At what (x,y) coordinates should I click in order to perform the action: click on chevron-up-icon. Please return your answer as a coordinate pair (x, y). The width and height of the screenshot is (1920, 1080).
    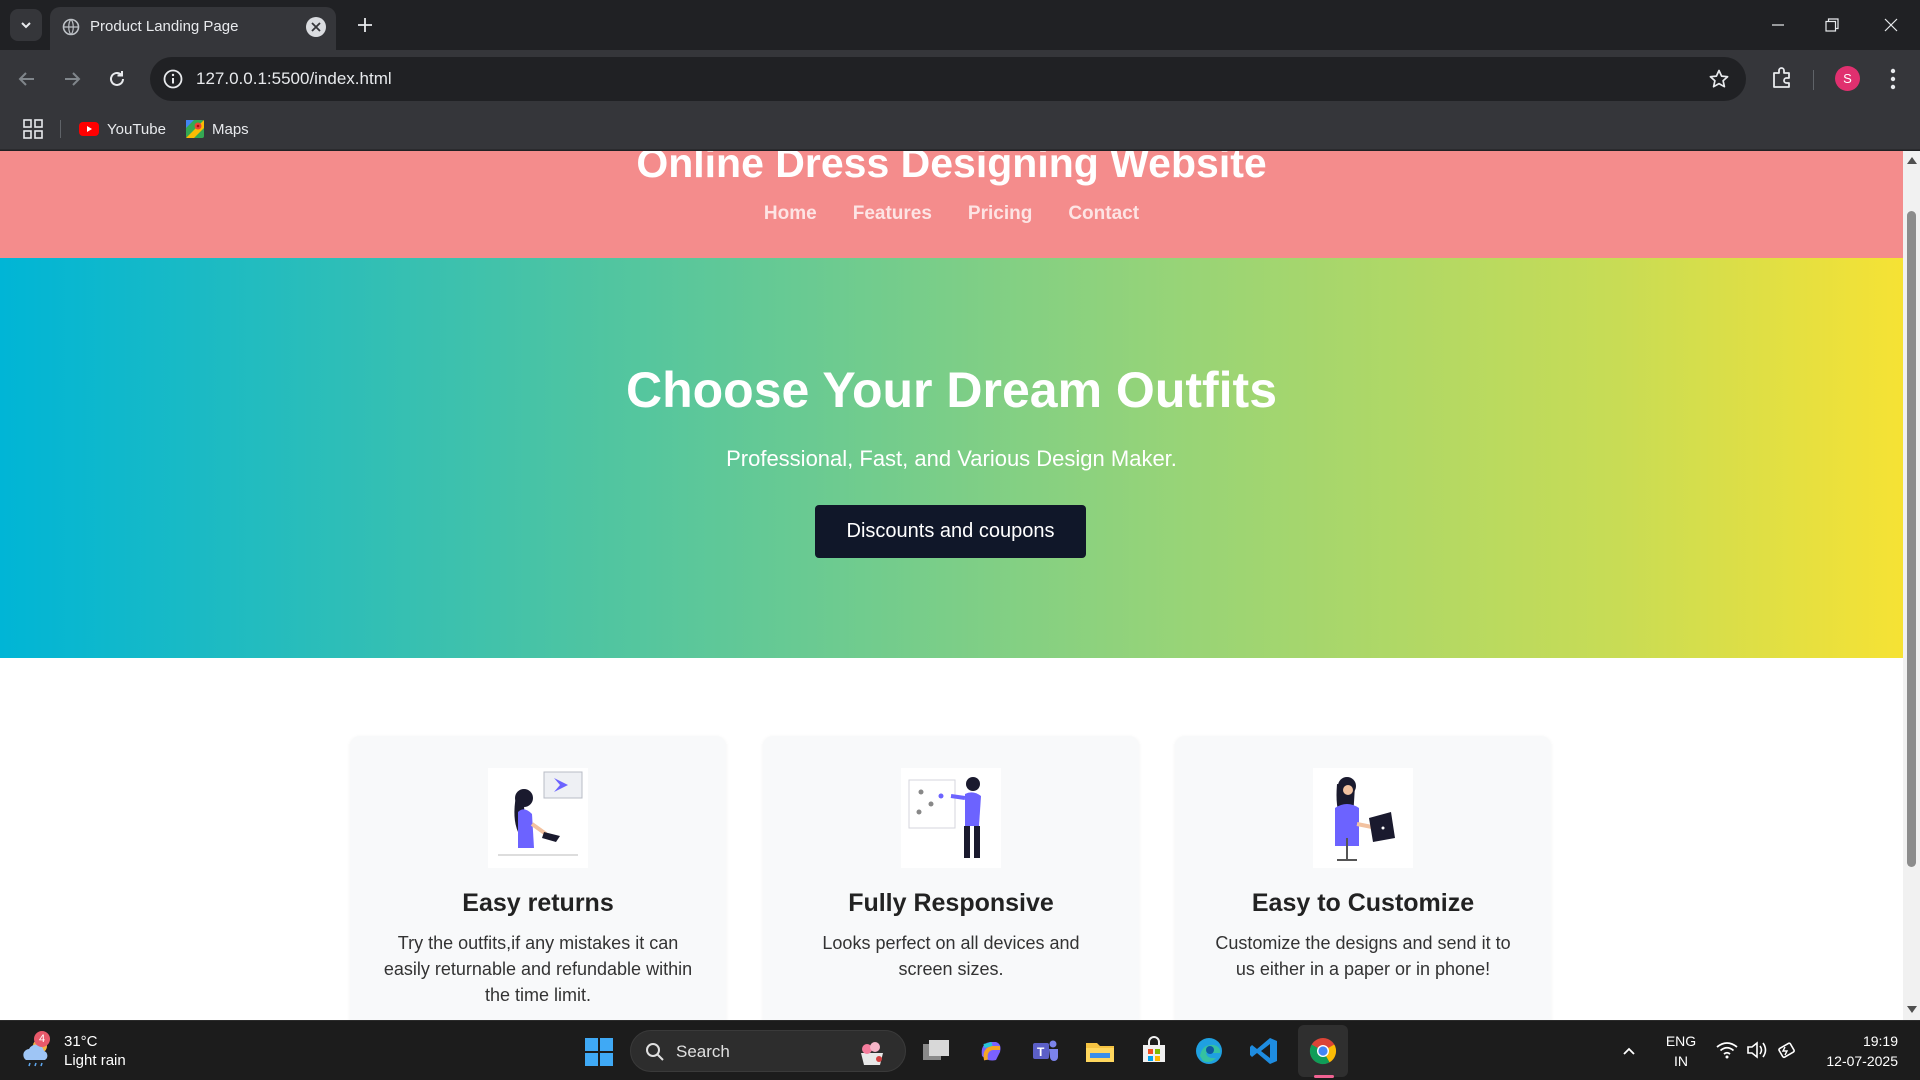
    Looking at the image, I should click on (1629, 1051).